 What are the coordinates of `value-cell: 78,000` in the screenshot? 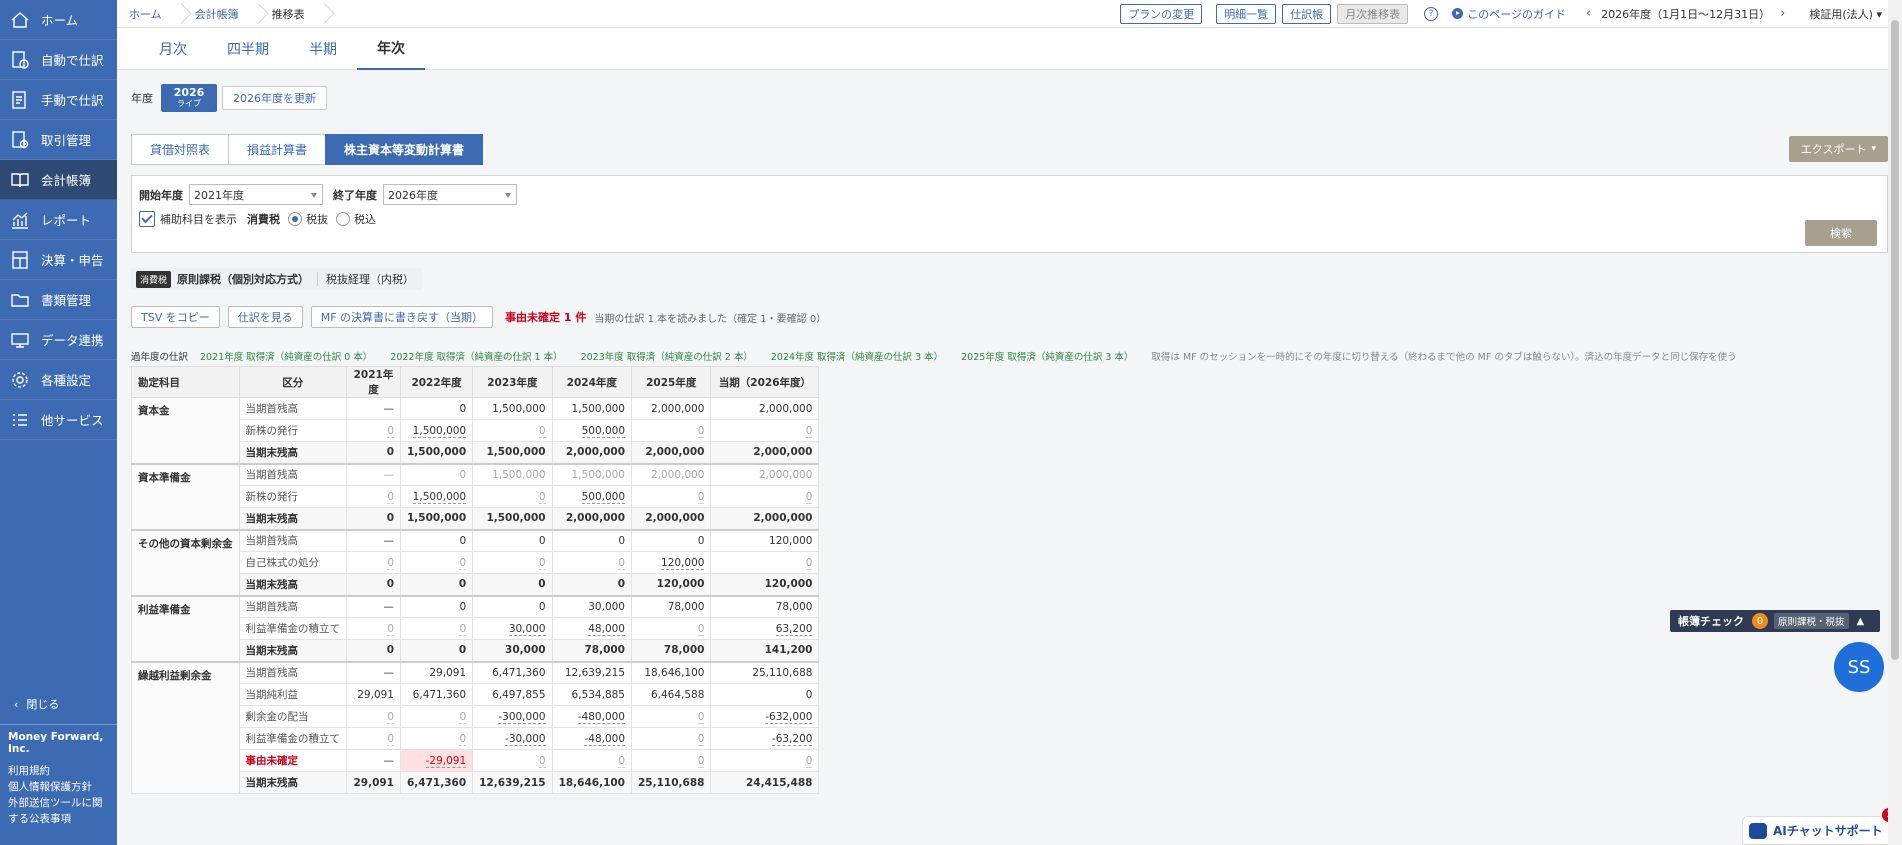 It's located at (671, 606).